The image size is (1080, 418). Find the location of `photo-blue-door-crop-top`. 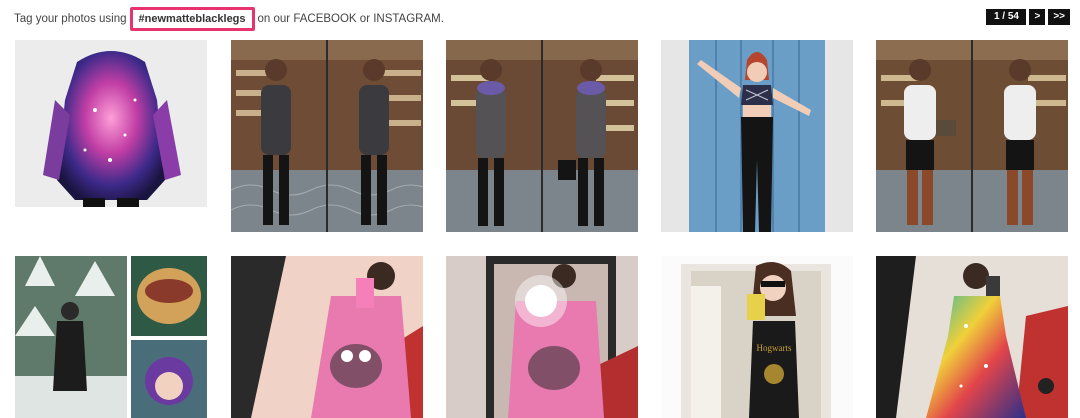

photo-blue-door-crop-top is located at coordinates (757, 136).